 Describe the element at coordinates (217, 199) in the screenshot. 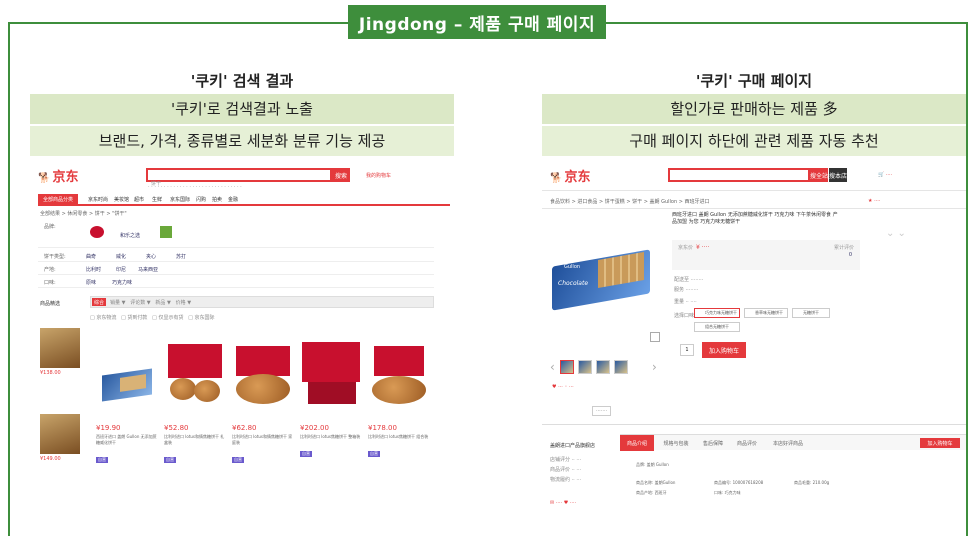

I see `nav-item: 拍卖` at that location.